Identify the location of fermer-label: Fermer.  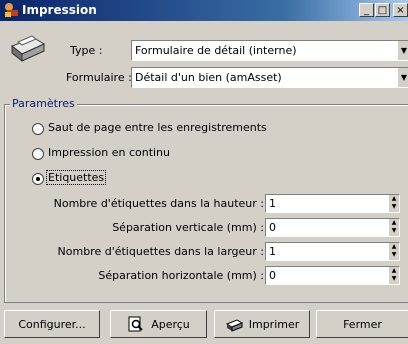
(362, 324).